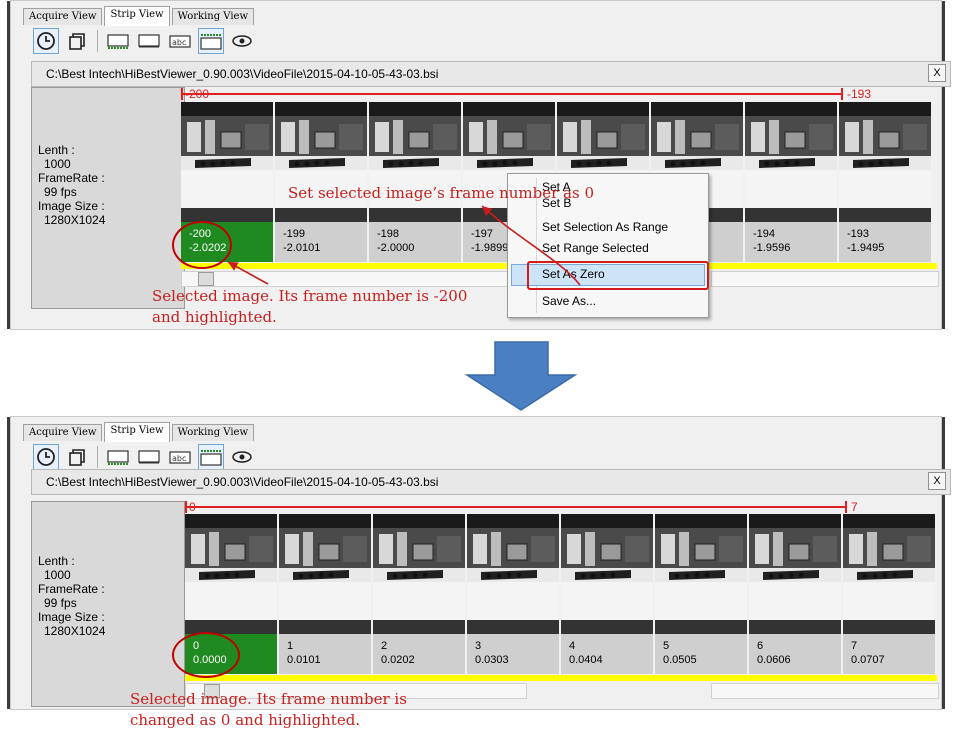  Describe the element at coordinates (666, 646) in the screenshot. I see `frame-number: 5` at that location.